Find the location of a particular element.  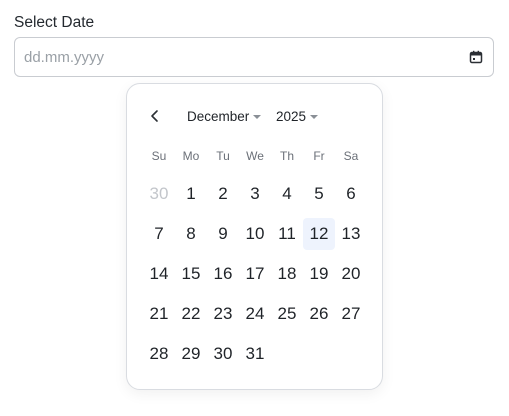

day-cell: 28 is located at coordinates (159, 354).